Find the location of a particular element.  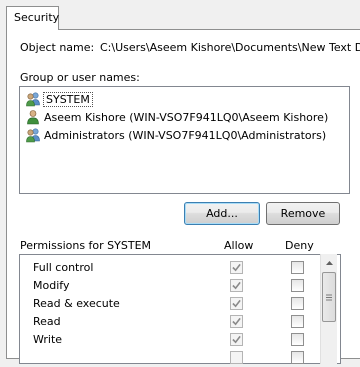

scroll-thumb is located at coordinates (329, 297).